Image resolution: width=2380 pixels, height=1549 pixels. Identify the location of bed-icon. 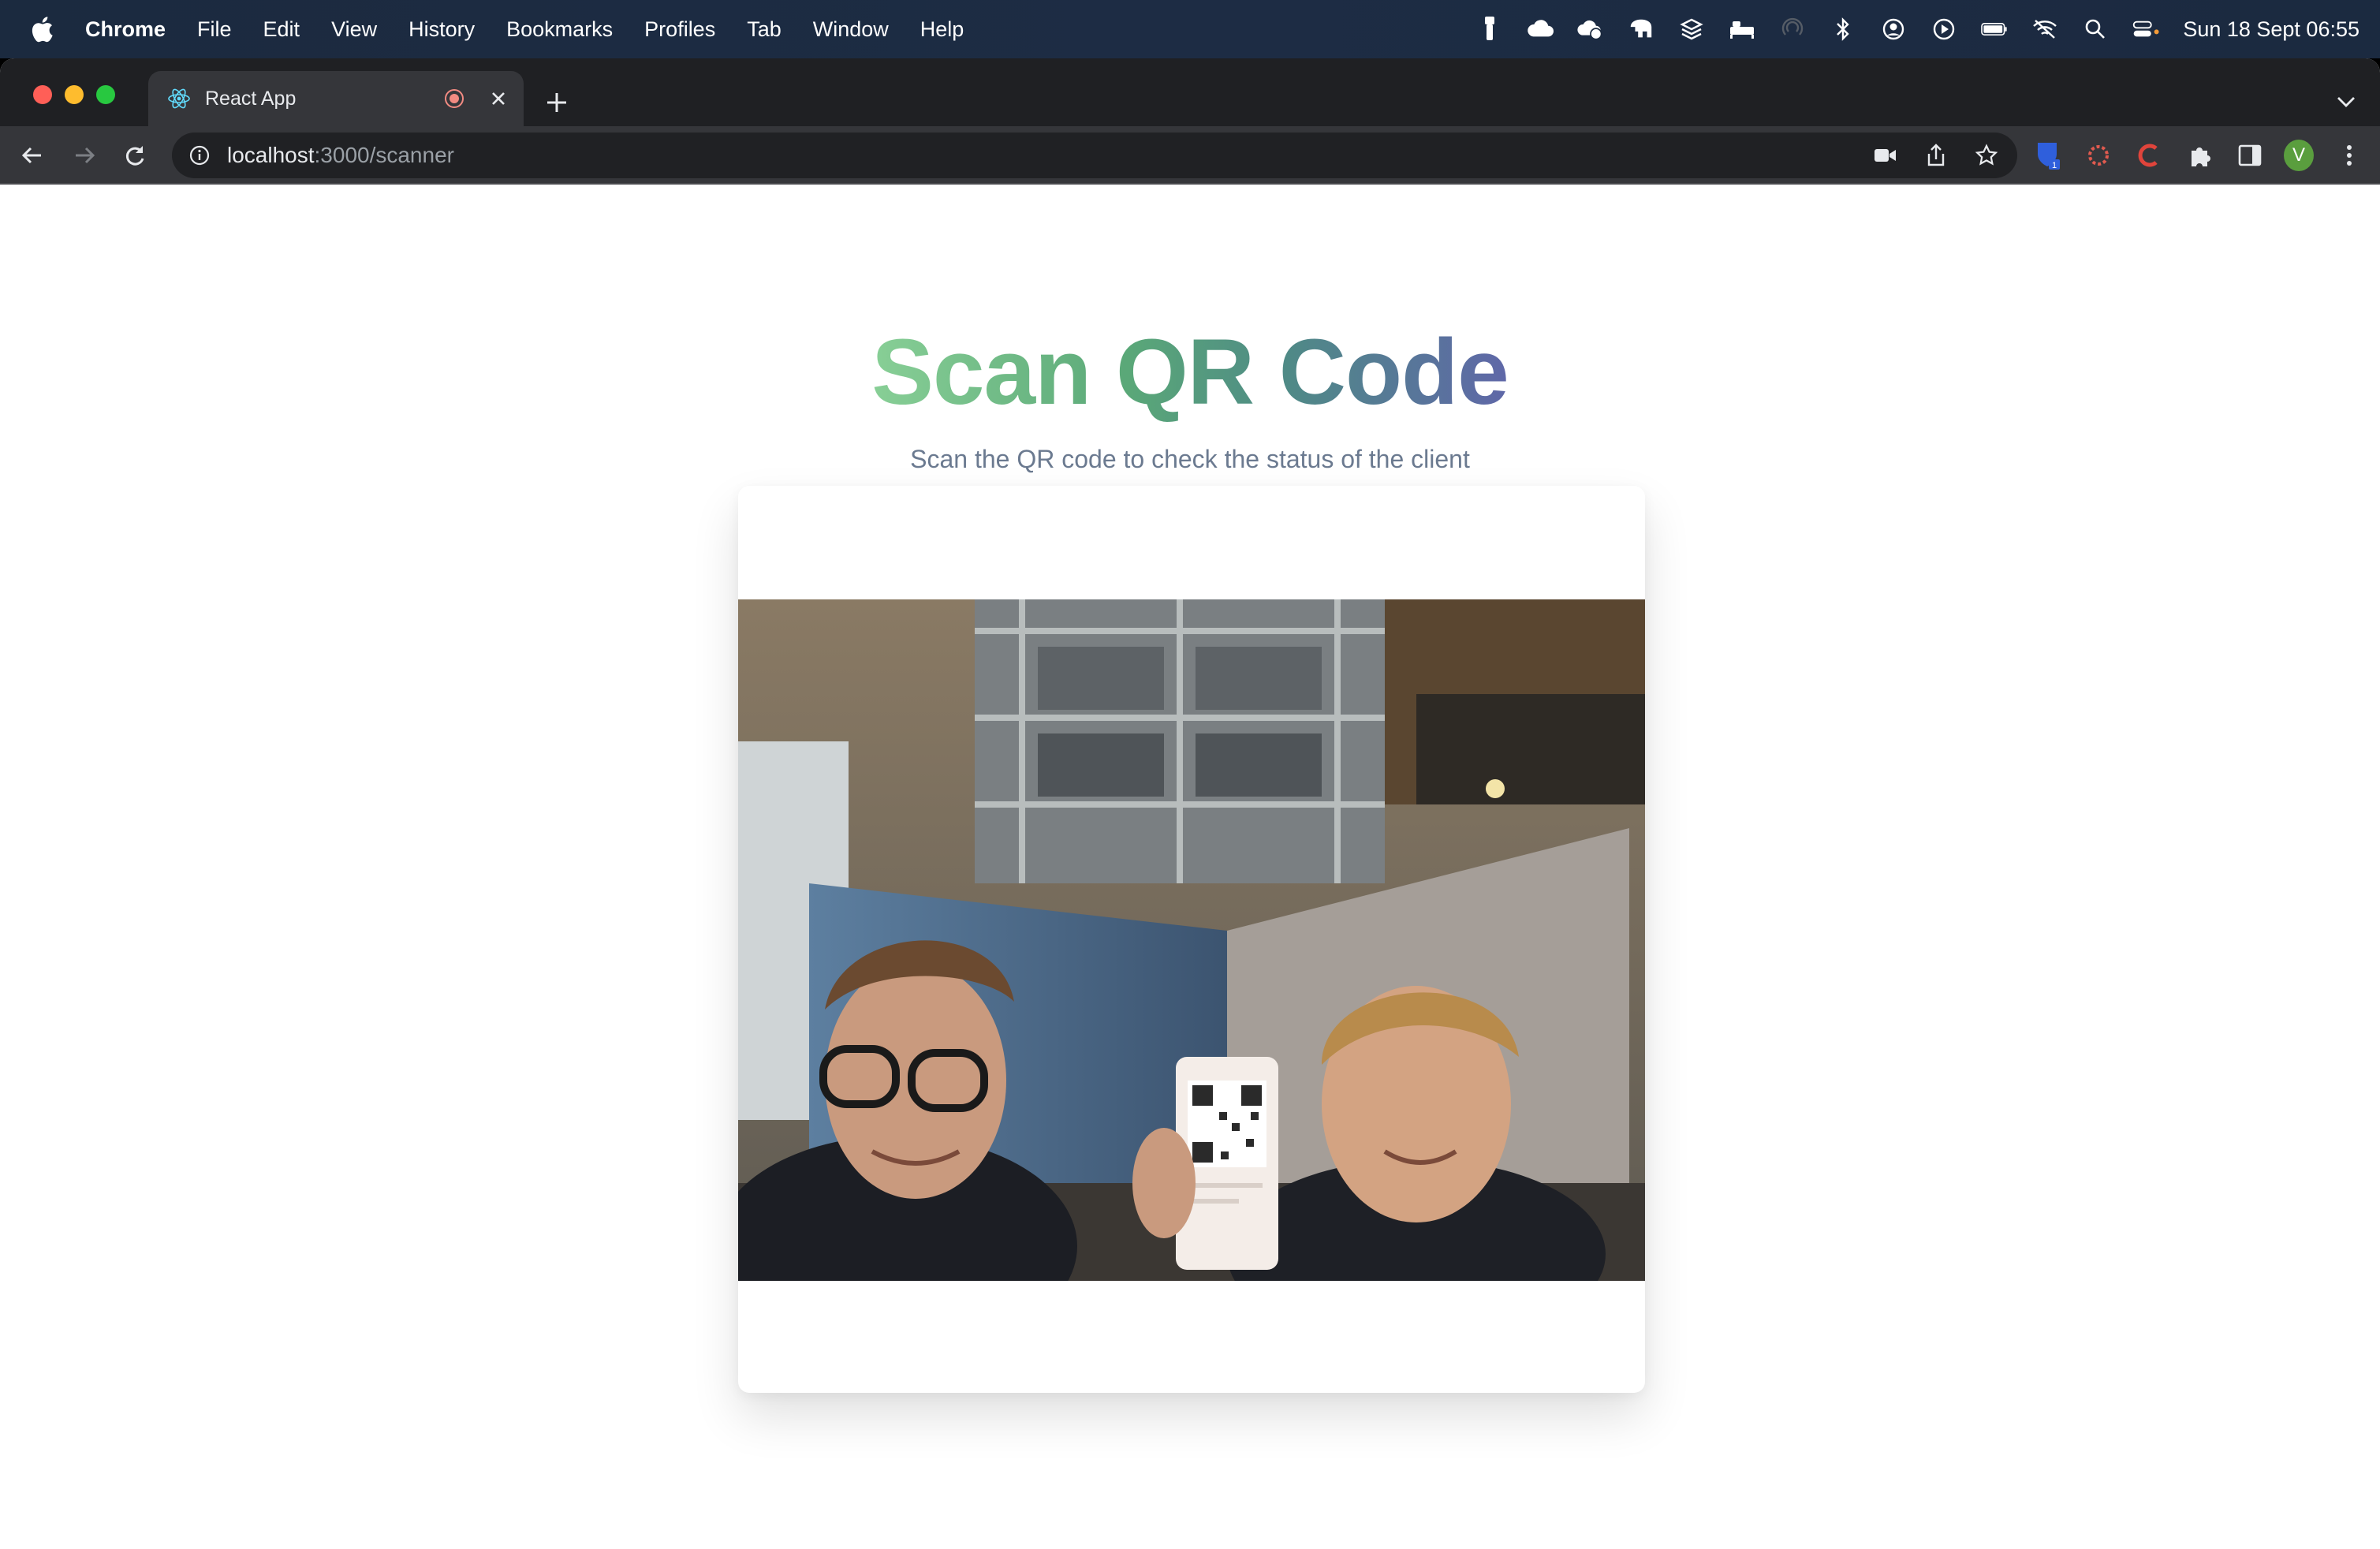
(1742, 30).